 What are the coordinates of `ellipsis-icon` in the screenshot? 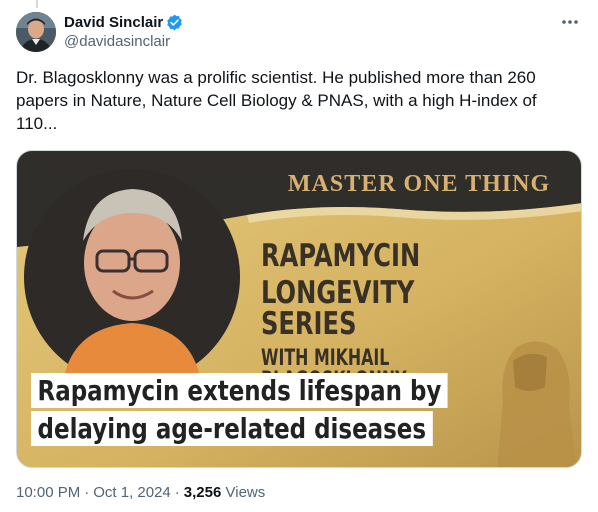 It's located at (570, 22).